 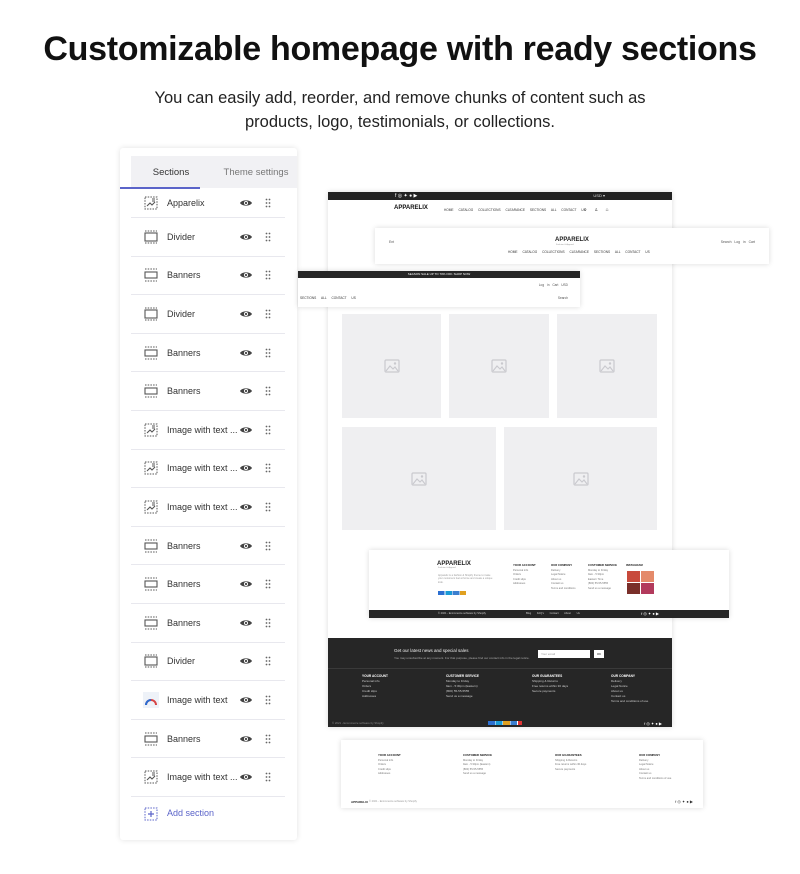 I want to click on header-actions: Search Log in Cart, so click(x=737, y=242).